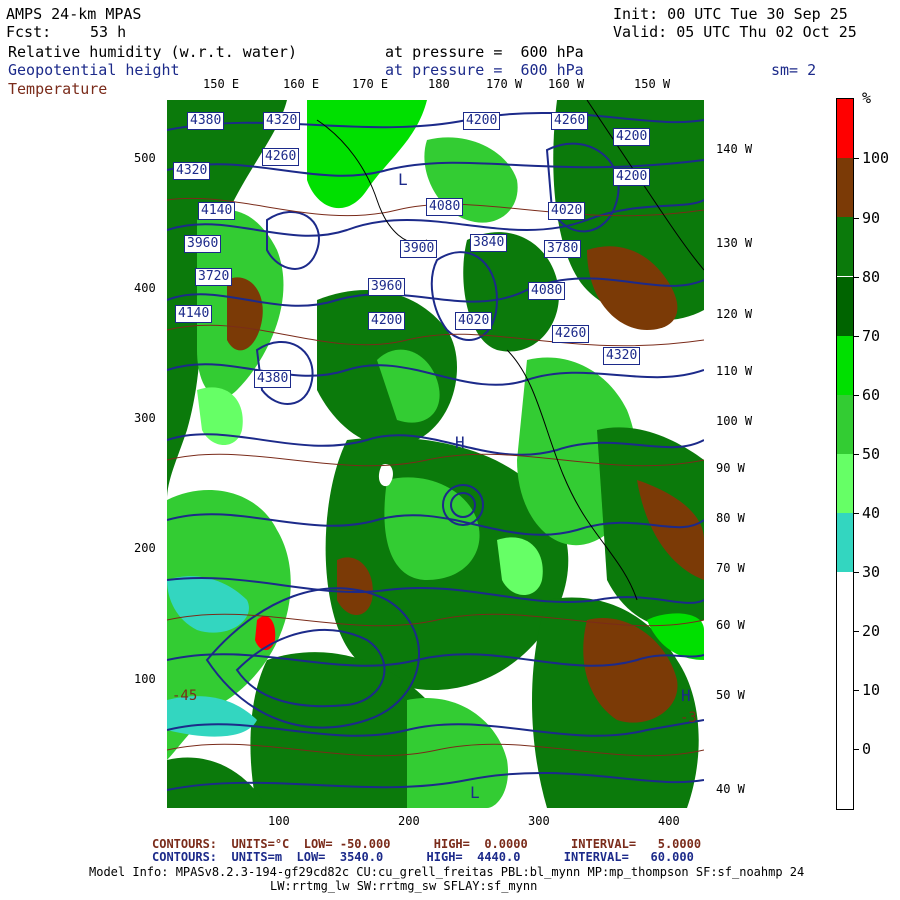  What do you see at coordinates (734, 243) in the screenshot?
I see `right-lon-label: 130 W` at bounding box center [734, 243].